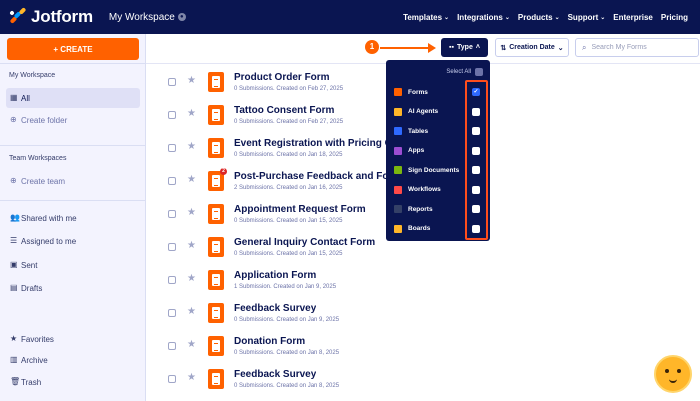  I want to click on sidebar-item-assigned: ☰ Assigned to me, so click(73, 241).